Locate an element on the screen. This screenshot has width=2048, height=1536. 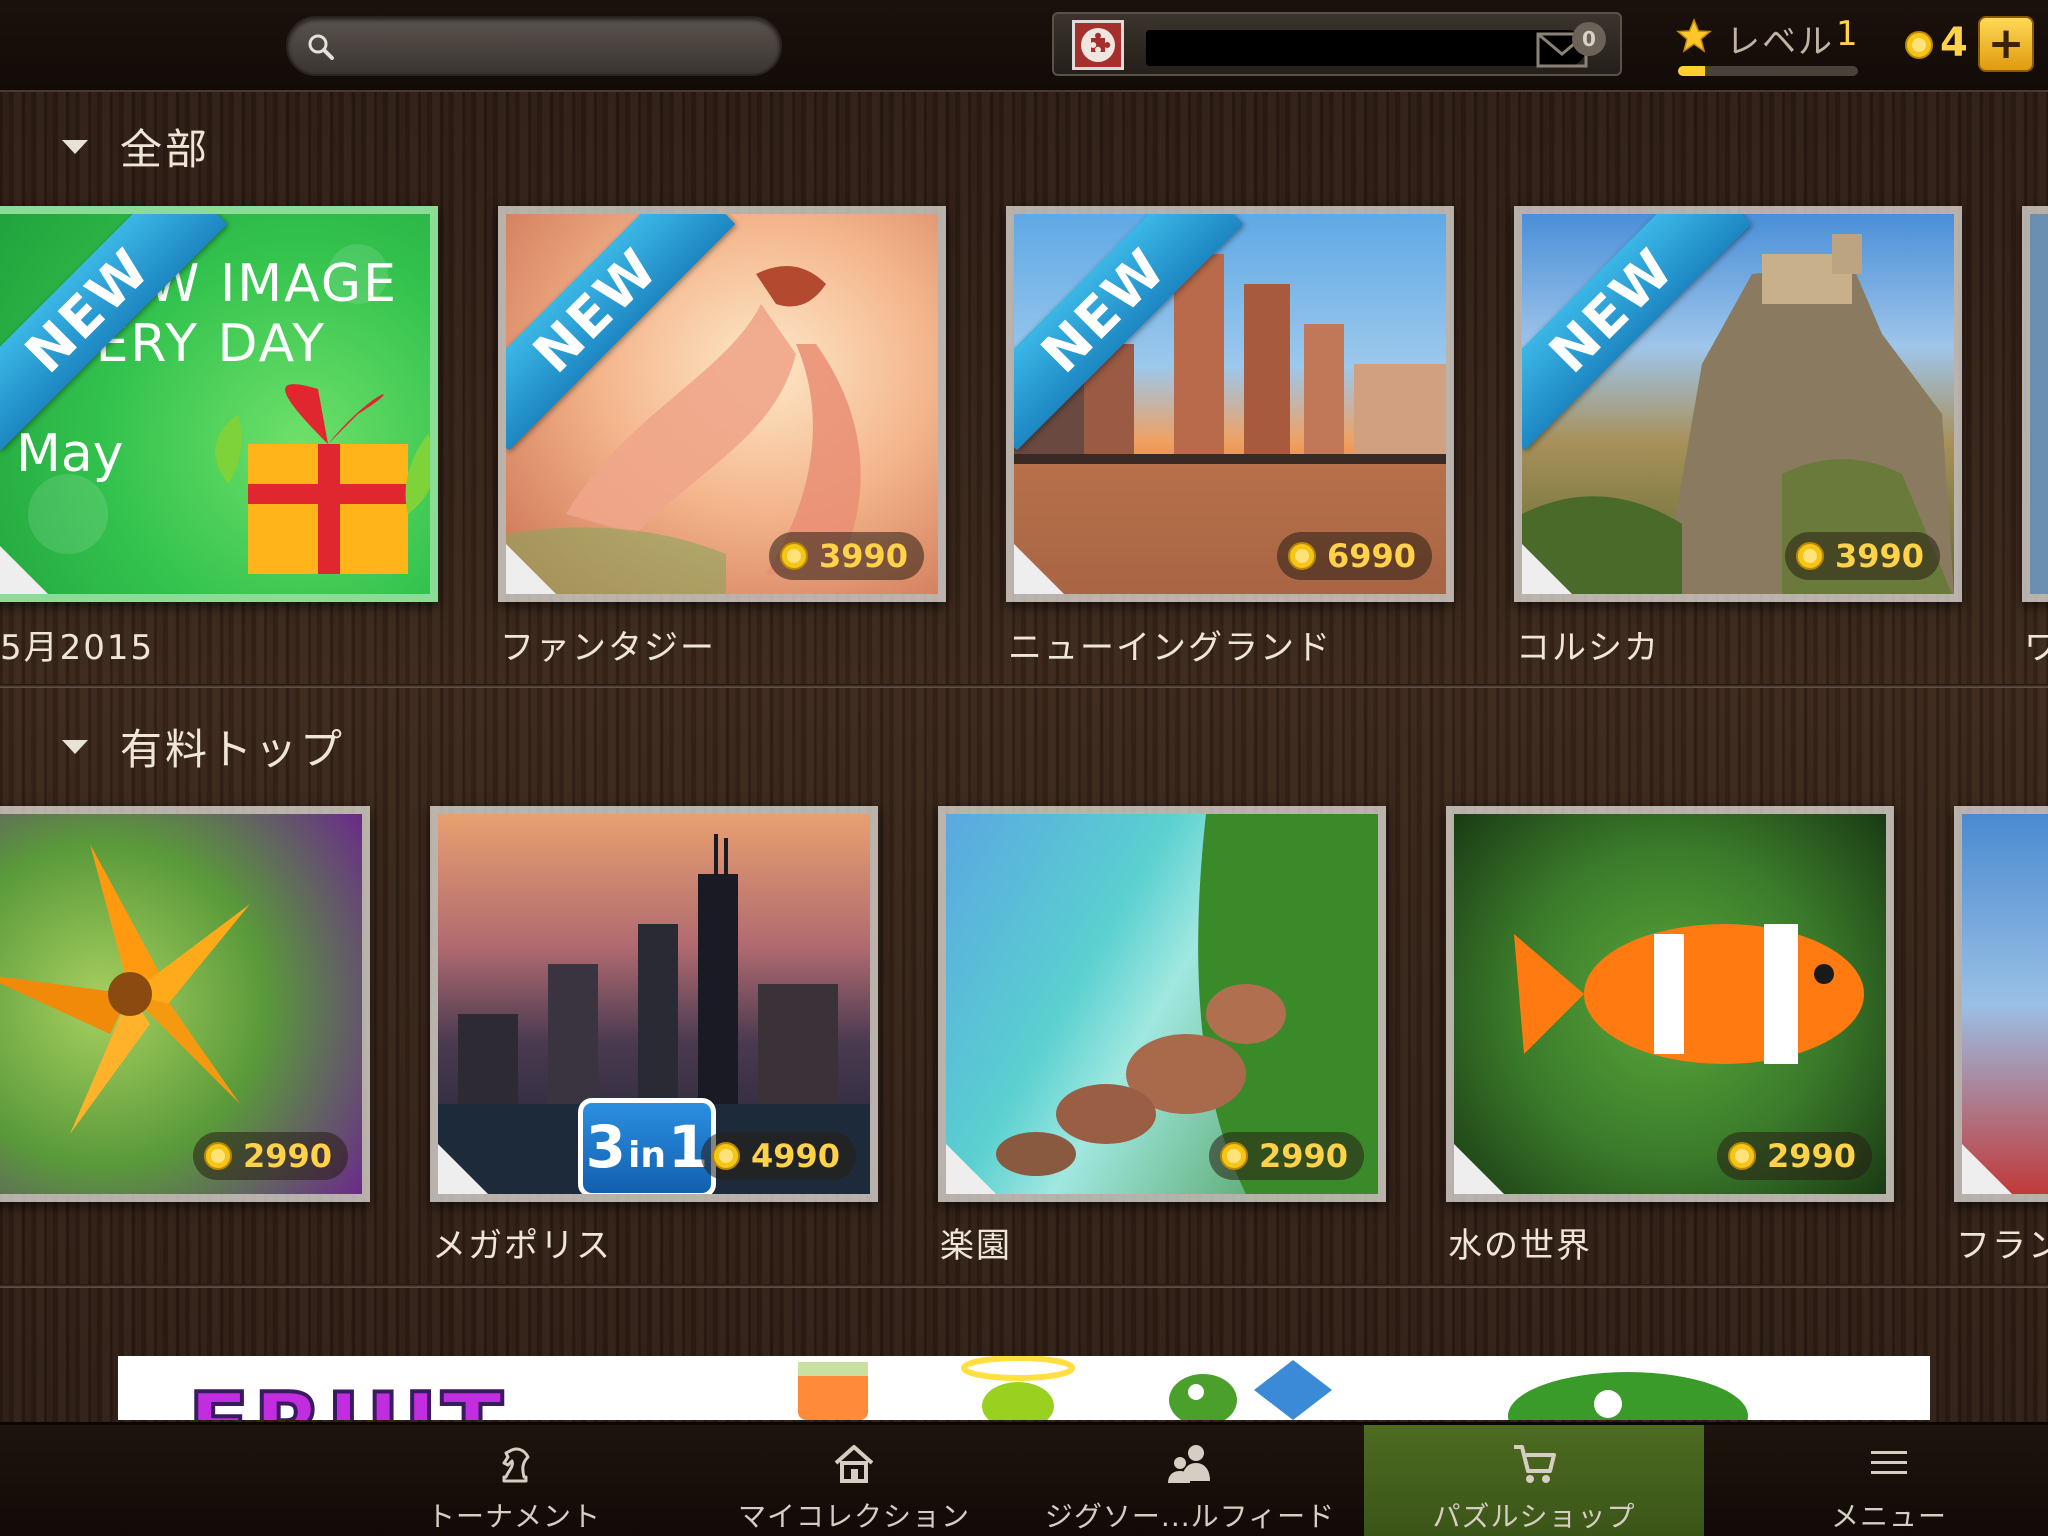
diamond-icon is located at coordinates (1293, 1390).